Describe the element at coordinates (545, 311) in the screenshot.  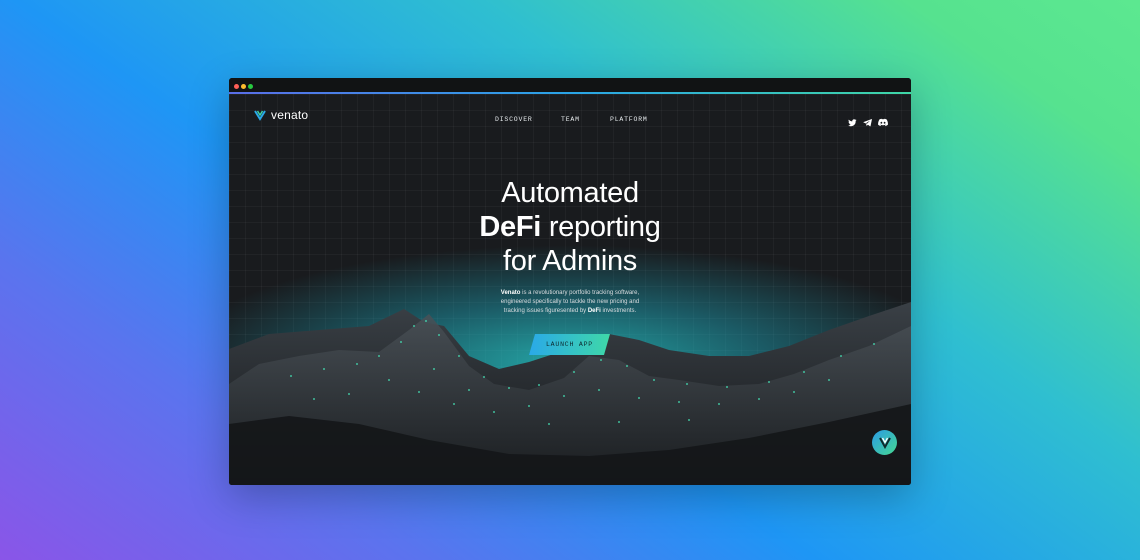
I see `desc-part-3: tracking issues figuresented by` at that location.